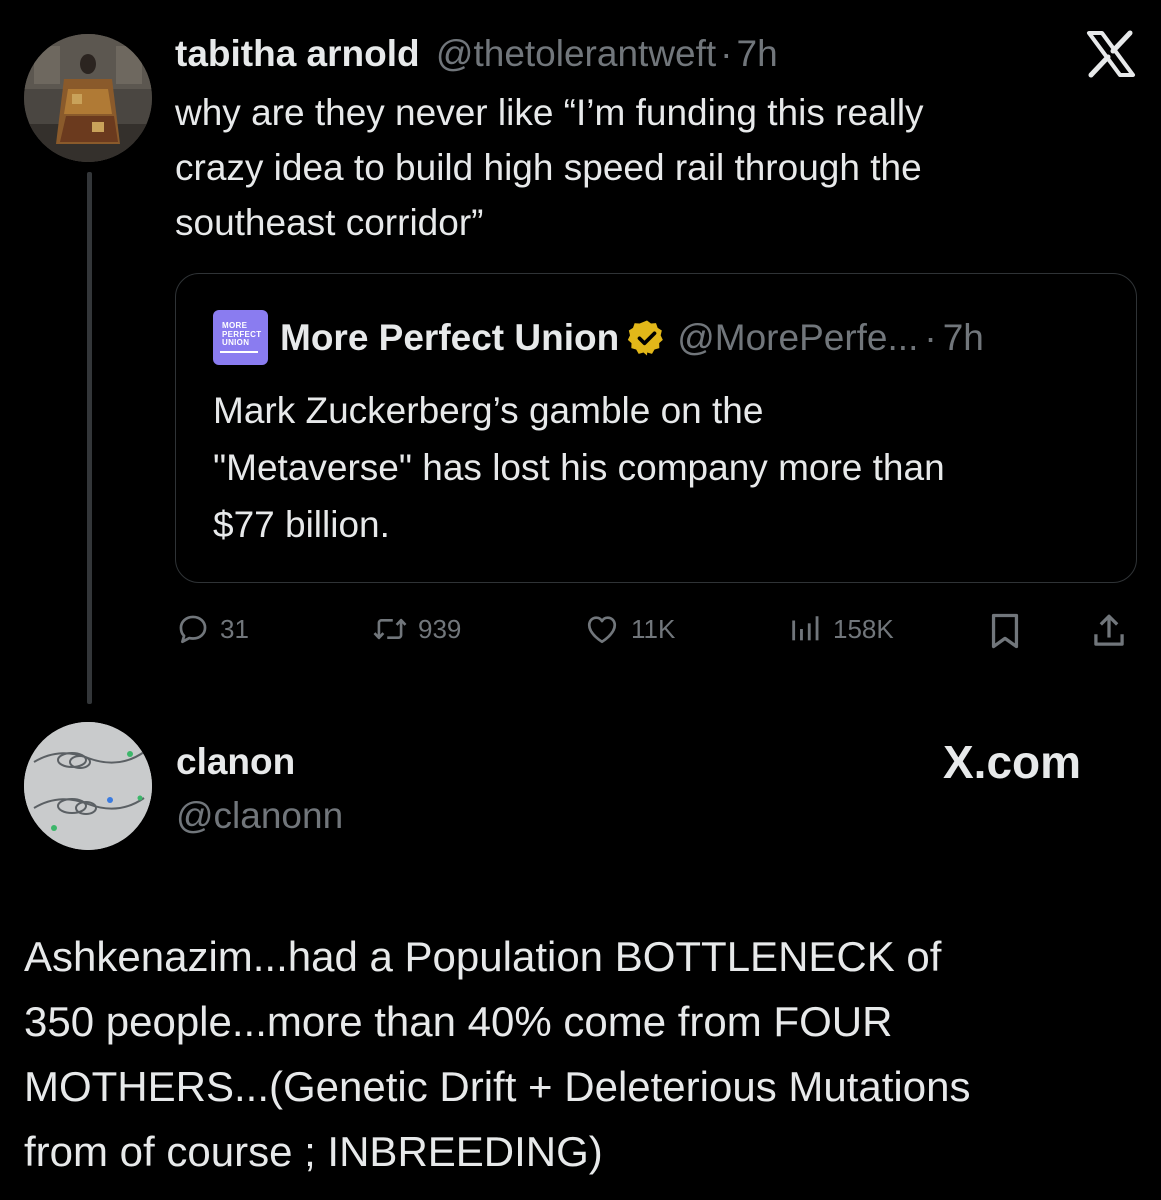 This screenshot has height=1200, width=1161. I want to click on tweet1-header: tabitha arnold @thetolerantweft · 7h, so click(476, 54).